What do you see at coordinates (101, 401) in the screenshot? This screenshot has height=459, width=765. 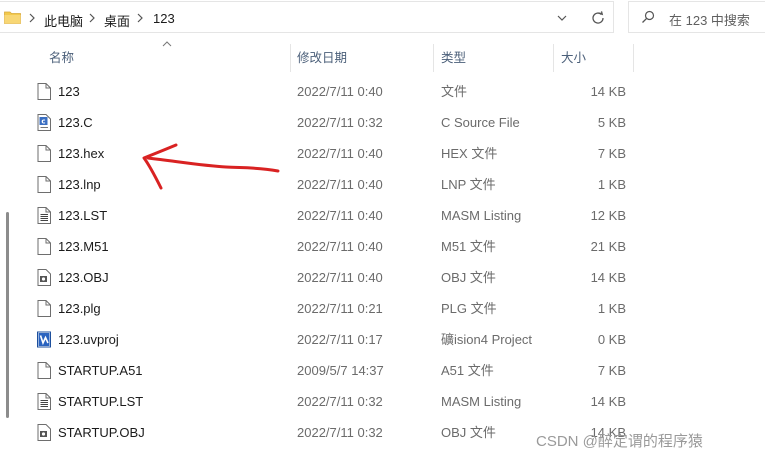 I see `file-name: STARTUP.LST` at bounding box center [101, 401].